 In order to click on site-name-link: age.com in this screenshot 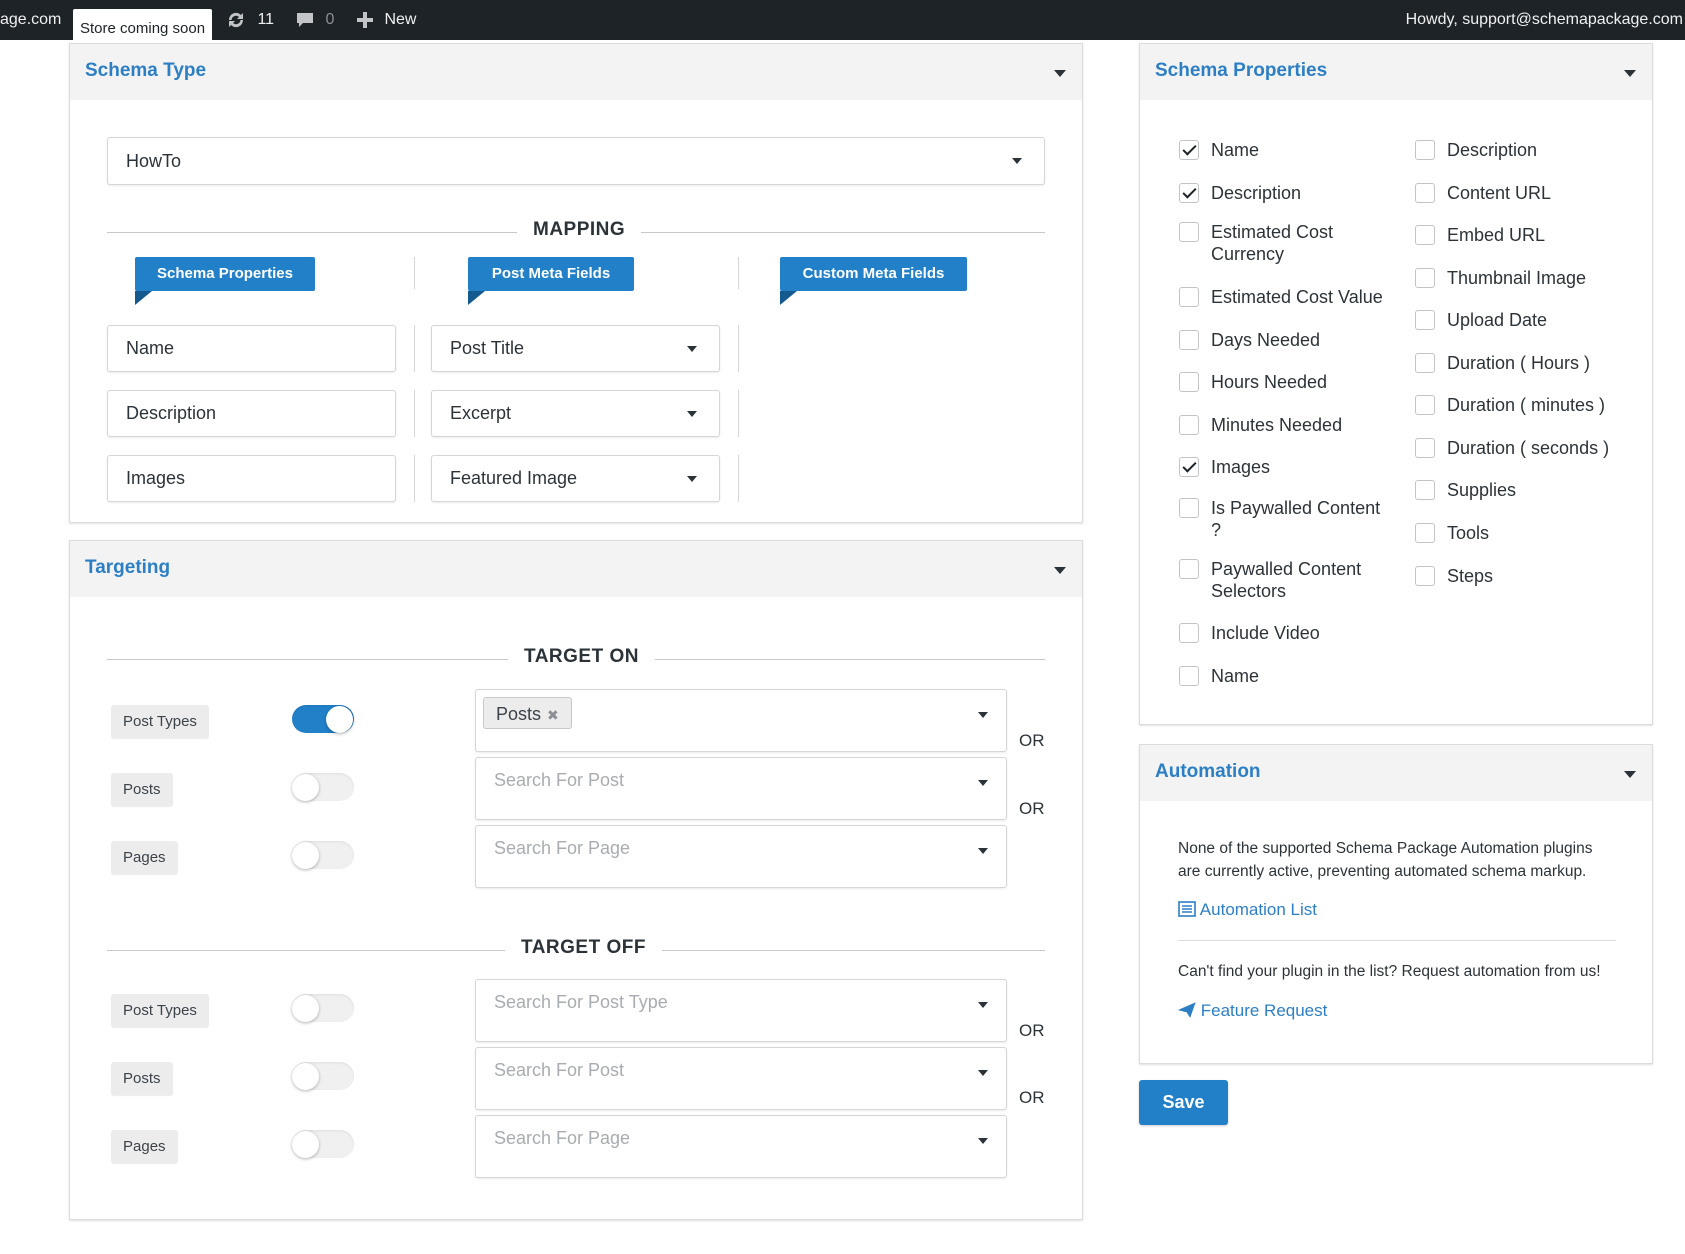, I will do `click(30, 20)`.